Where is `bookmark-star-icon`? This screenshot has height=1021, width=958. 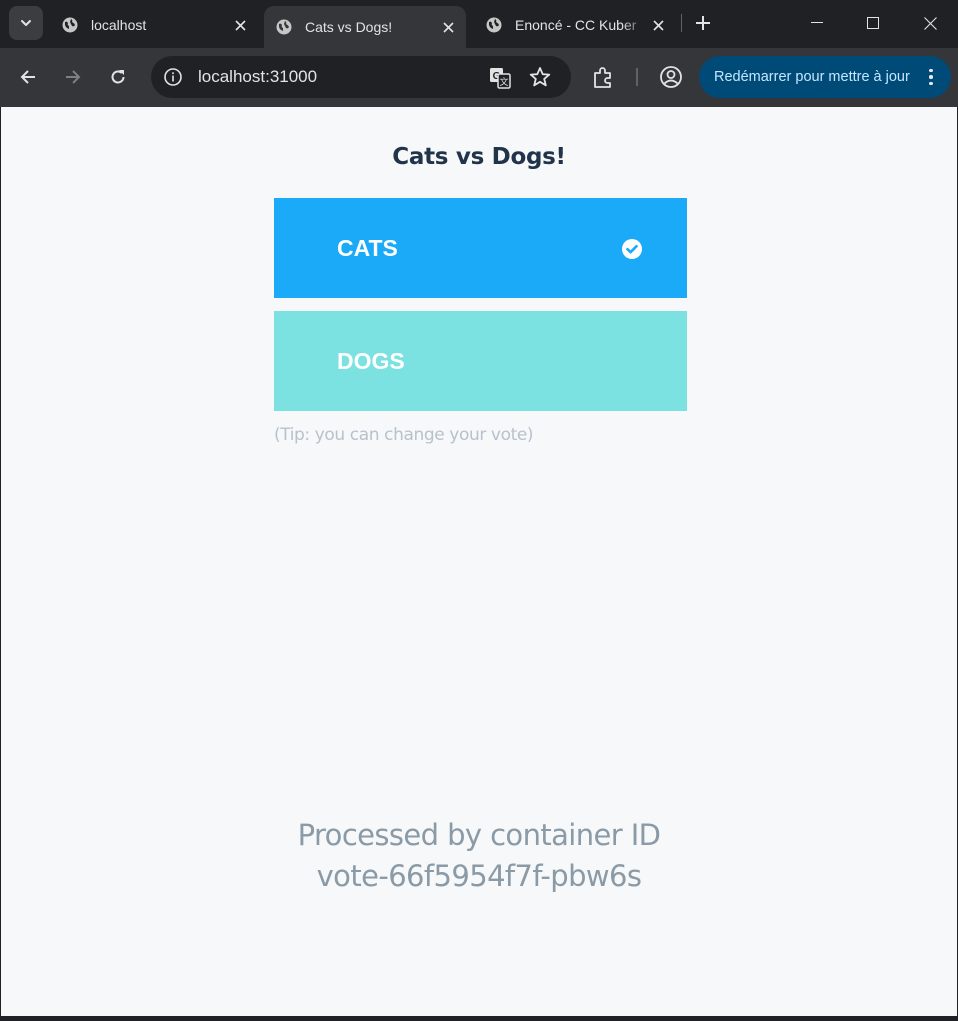 bookmark-star-icon is located at coordinates (540, 77).